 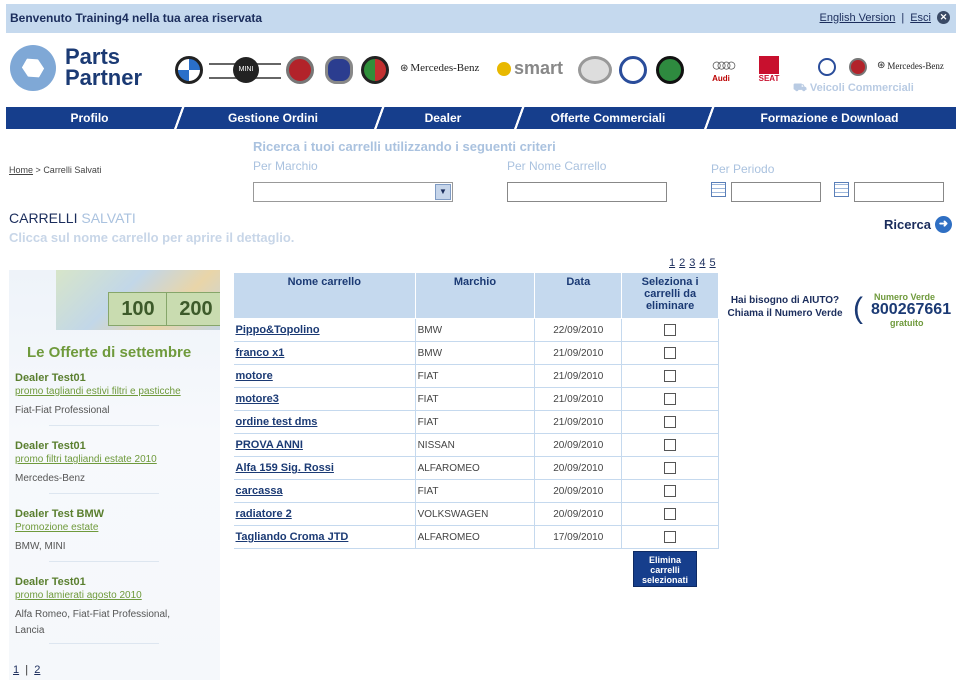 What do you see at coordinates (943, 224) in the screenshot?
I see `arrow-right-icon: ➜` at bounding box center [943, 224].